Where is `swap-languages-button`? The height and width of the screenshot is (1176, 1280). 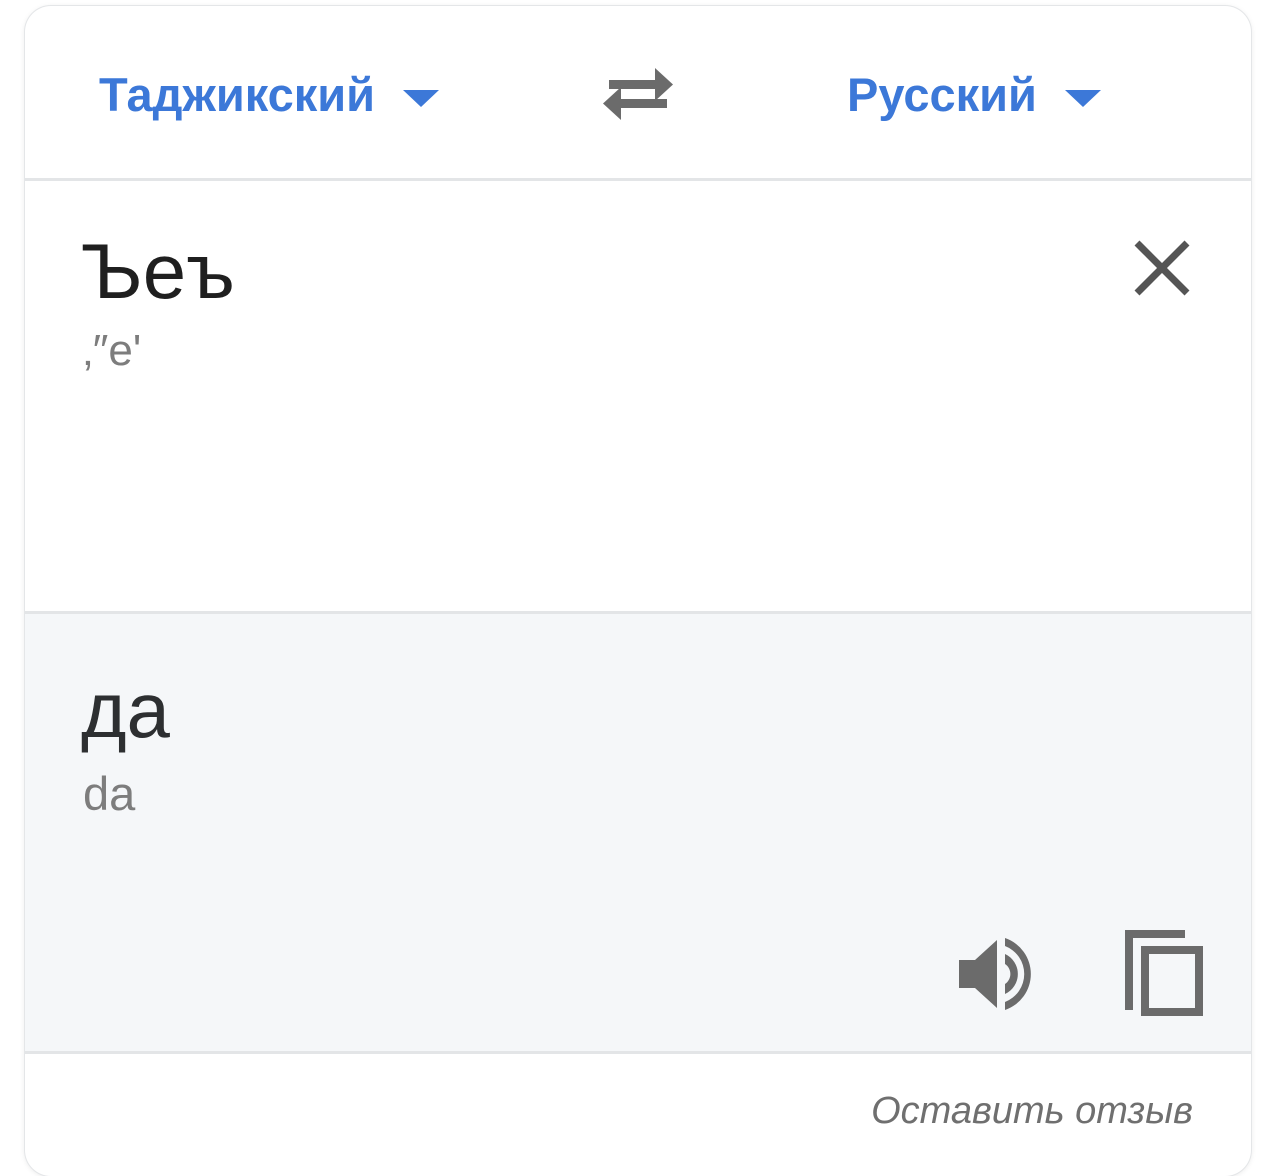
swap-languages-button is located at coordinates (638, 94).